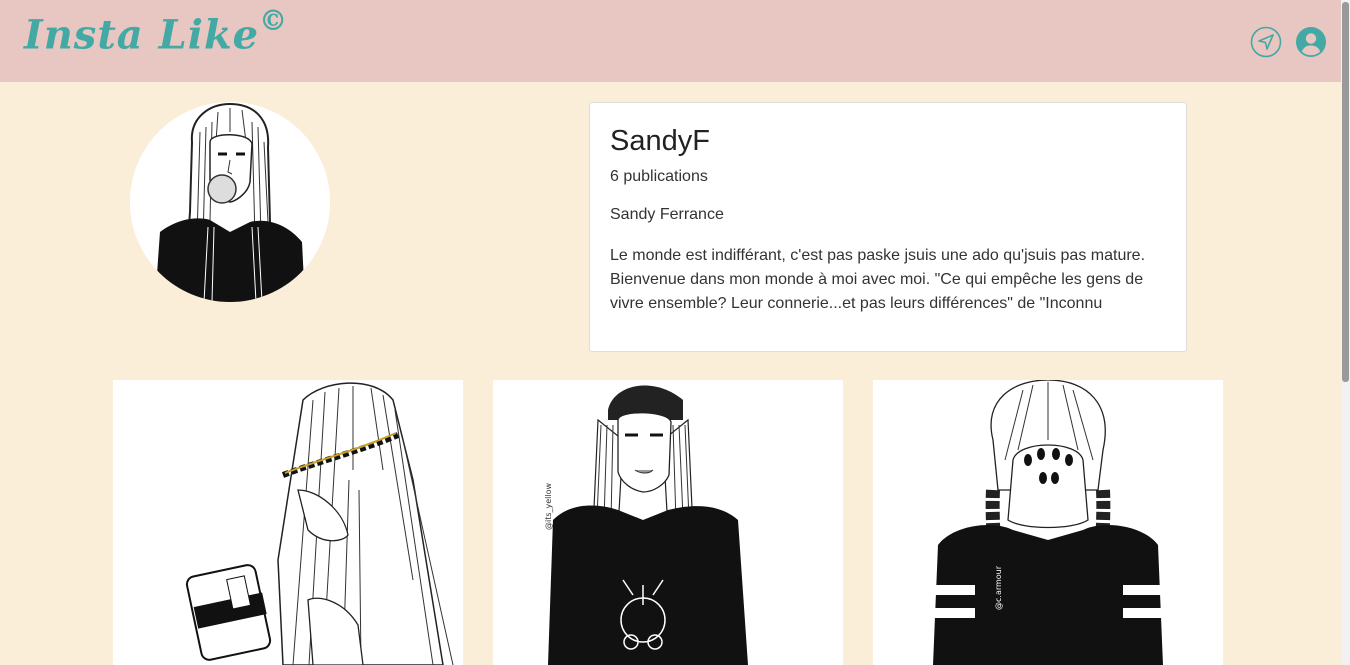  I want to click on user-account-icon, so click(1311, 42).